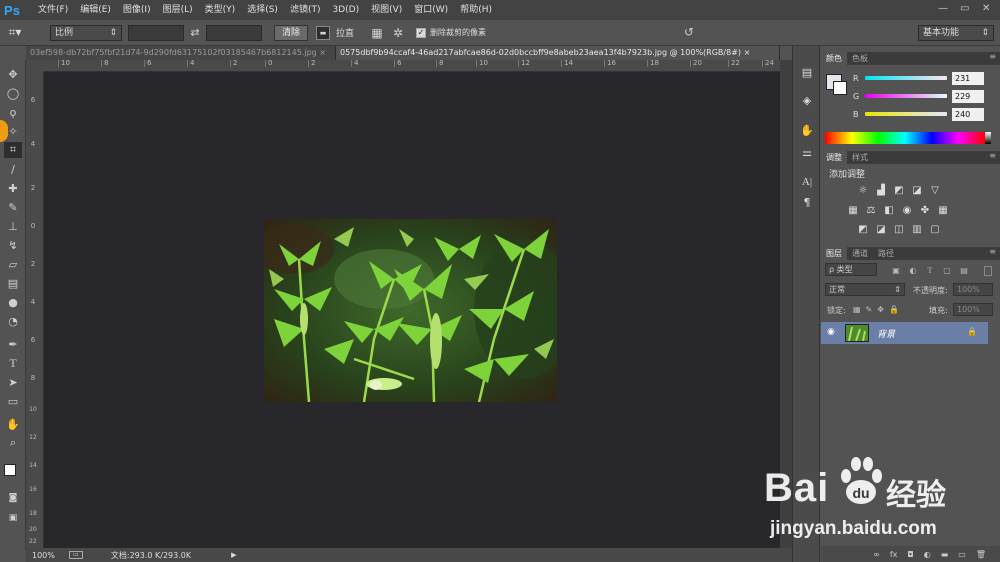  What do you see at coordinates (262, 10) in the screenshot?
I see `menu-select: 选择(S)` at bounding box center [262, 10].